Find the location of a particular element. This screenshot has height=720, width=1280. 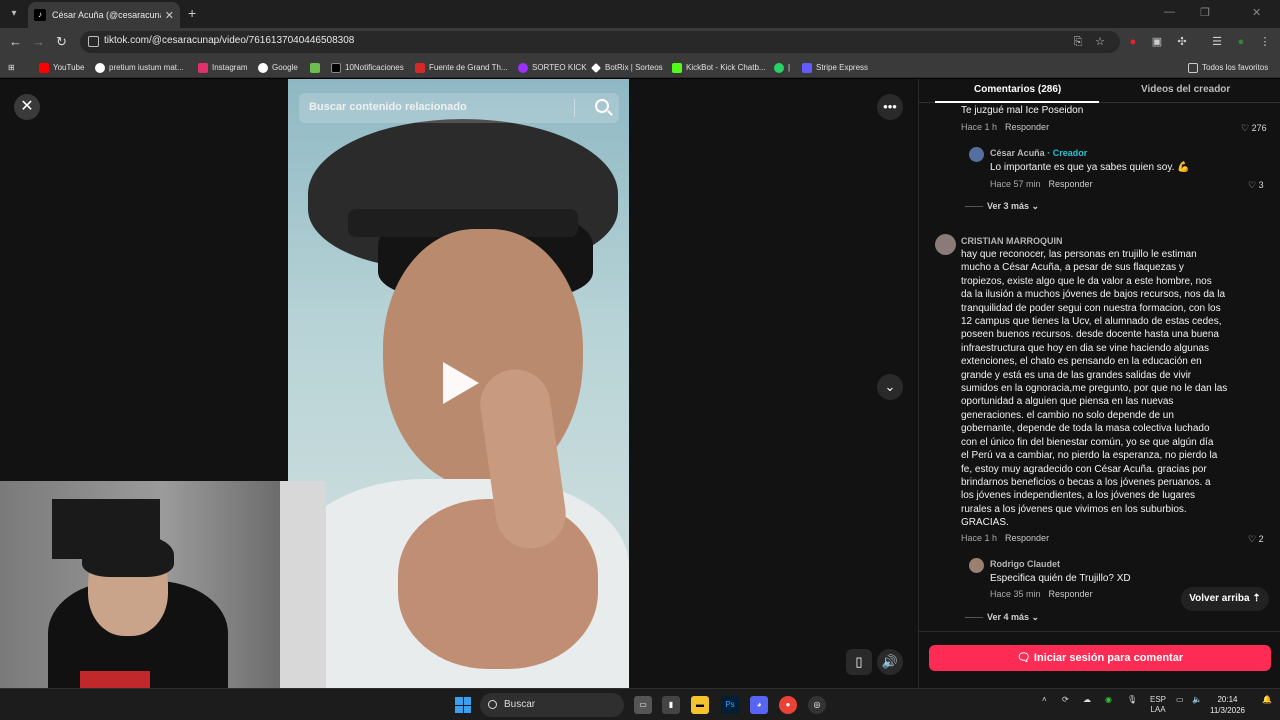

view-more-replies: Ver 4 más ⌄ is located at coordinates (1002, 617).